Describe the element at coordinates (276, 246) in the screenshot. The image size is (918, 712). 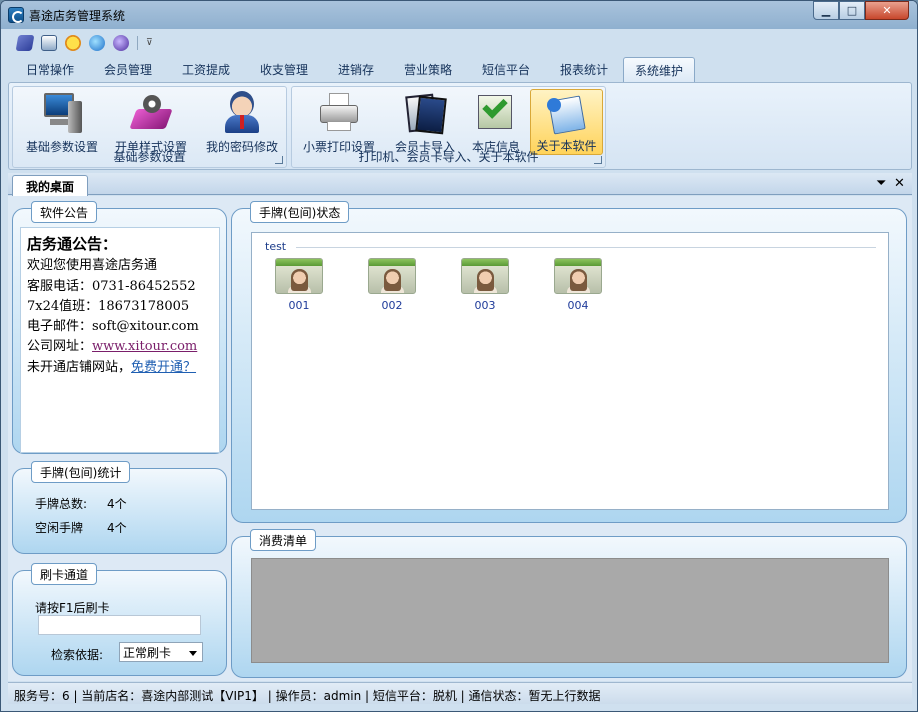
I see `group-label: test` at that location.